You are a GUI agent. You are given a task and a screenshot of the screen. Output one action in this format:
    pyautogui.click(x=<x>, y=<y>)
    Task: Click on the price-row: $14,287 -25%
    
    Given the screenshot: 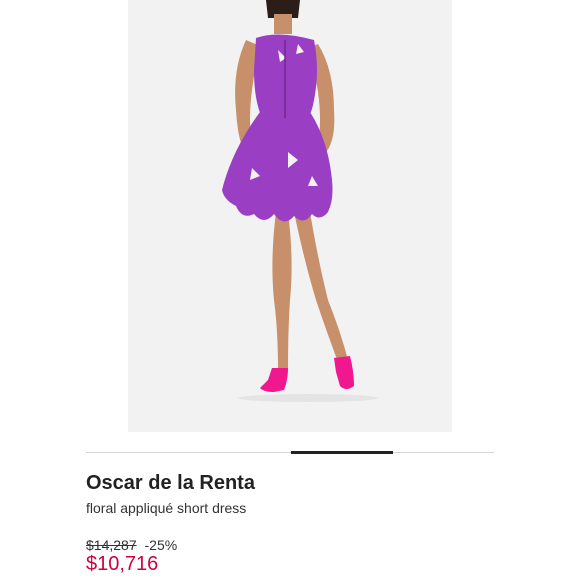 What is the action you would take?
    pyautogui.click(x=131, y=545)
    